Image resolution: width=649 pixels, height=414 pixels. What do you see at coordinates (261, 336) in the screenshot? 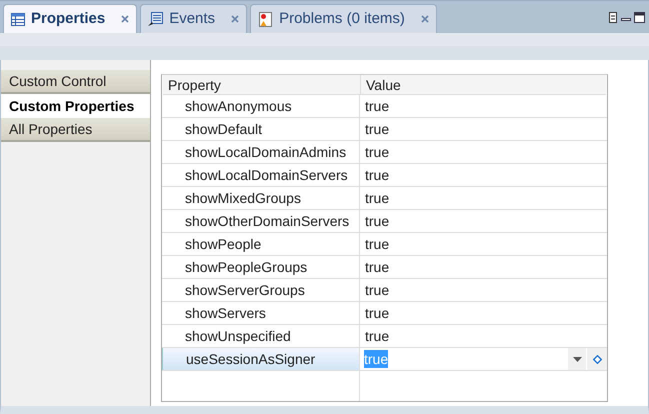
I see `property-cell: showUnspecified` at bounding box center [261, 336].